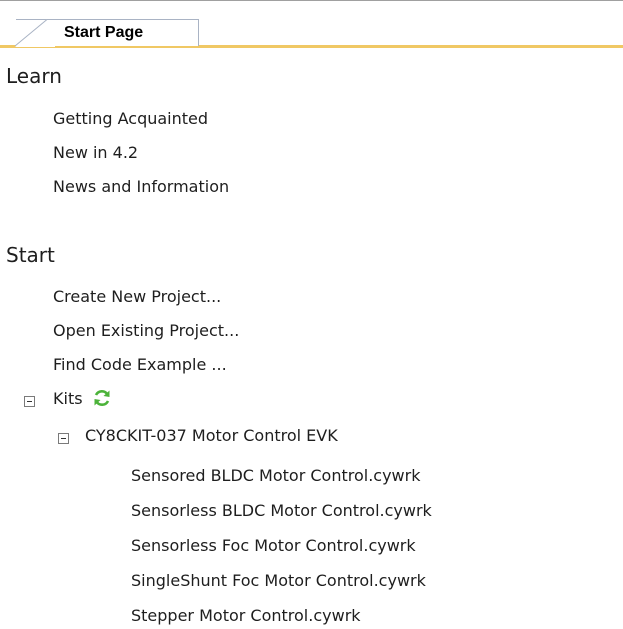  I want to click on kit-file-sensored-bldc: Sensored BLDC Motor Control.cywrk, so click(275, 475).